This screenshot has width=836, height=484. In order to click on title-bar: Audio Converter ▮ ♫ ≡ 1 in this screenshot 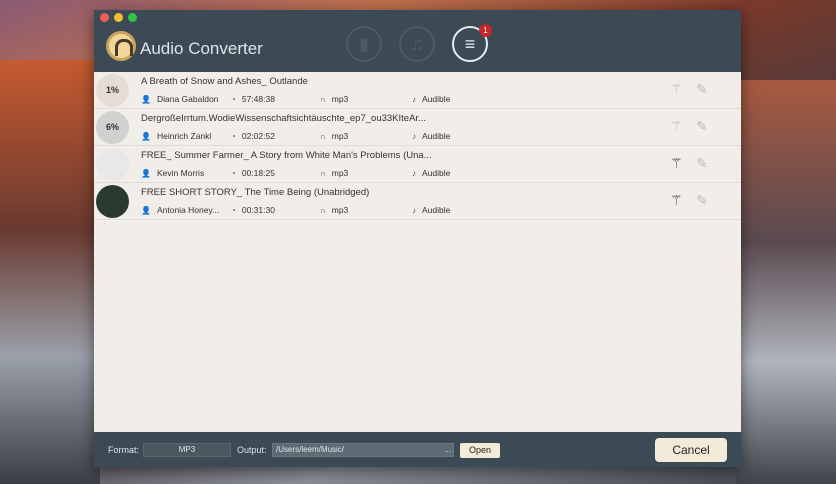, I will do `click(417, 41)`.